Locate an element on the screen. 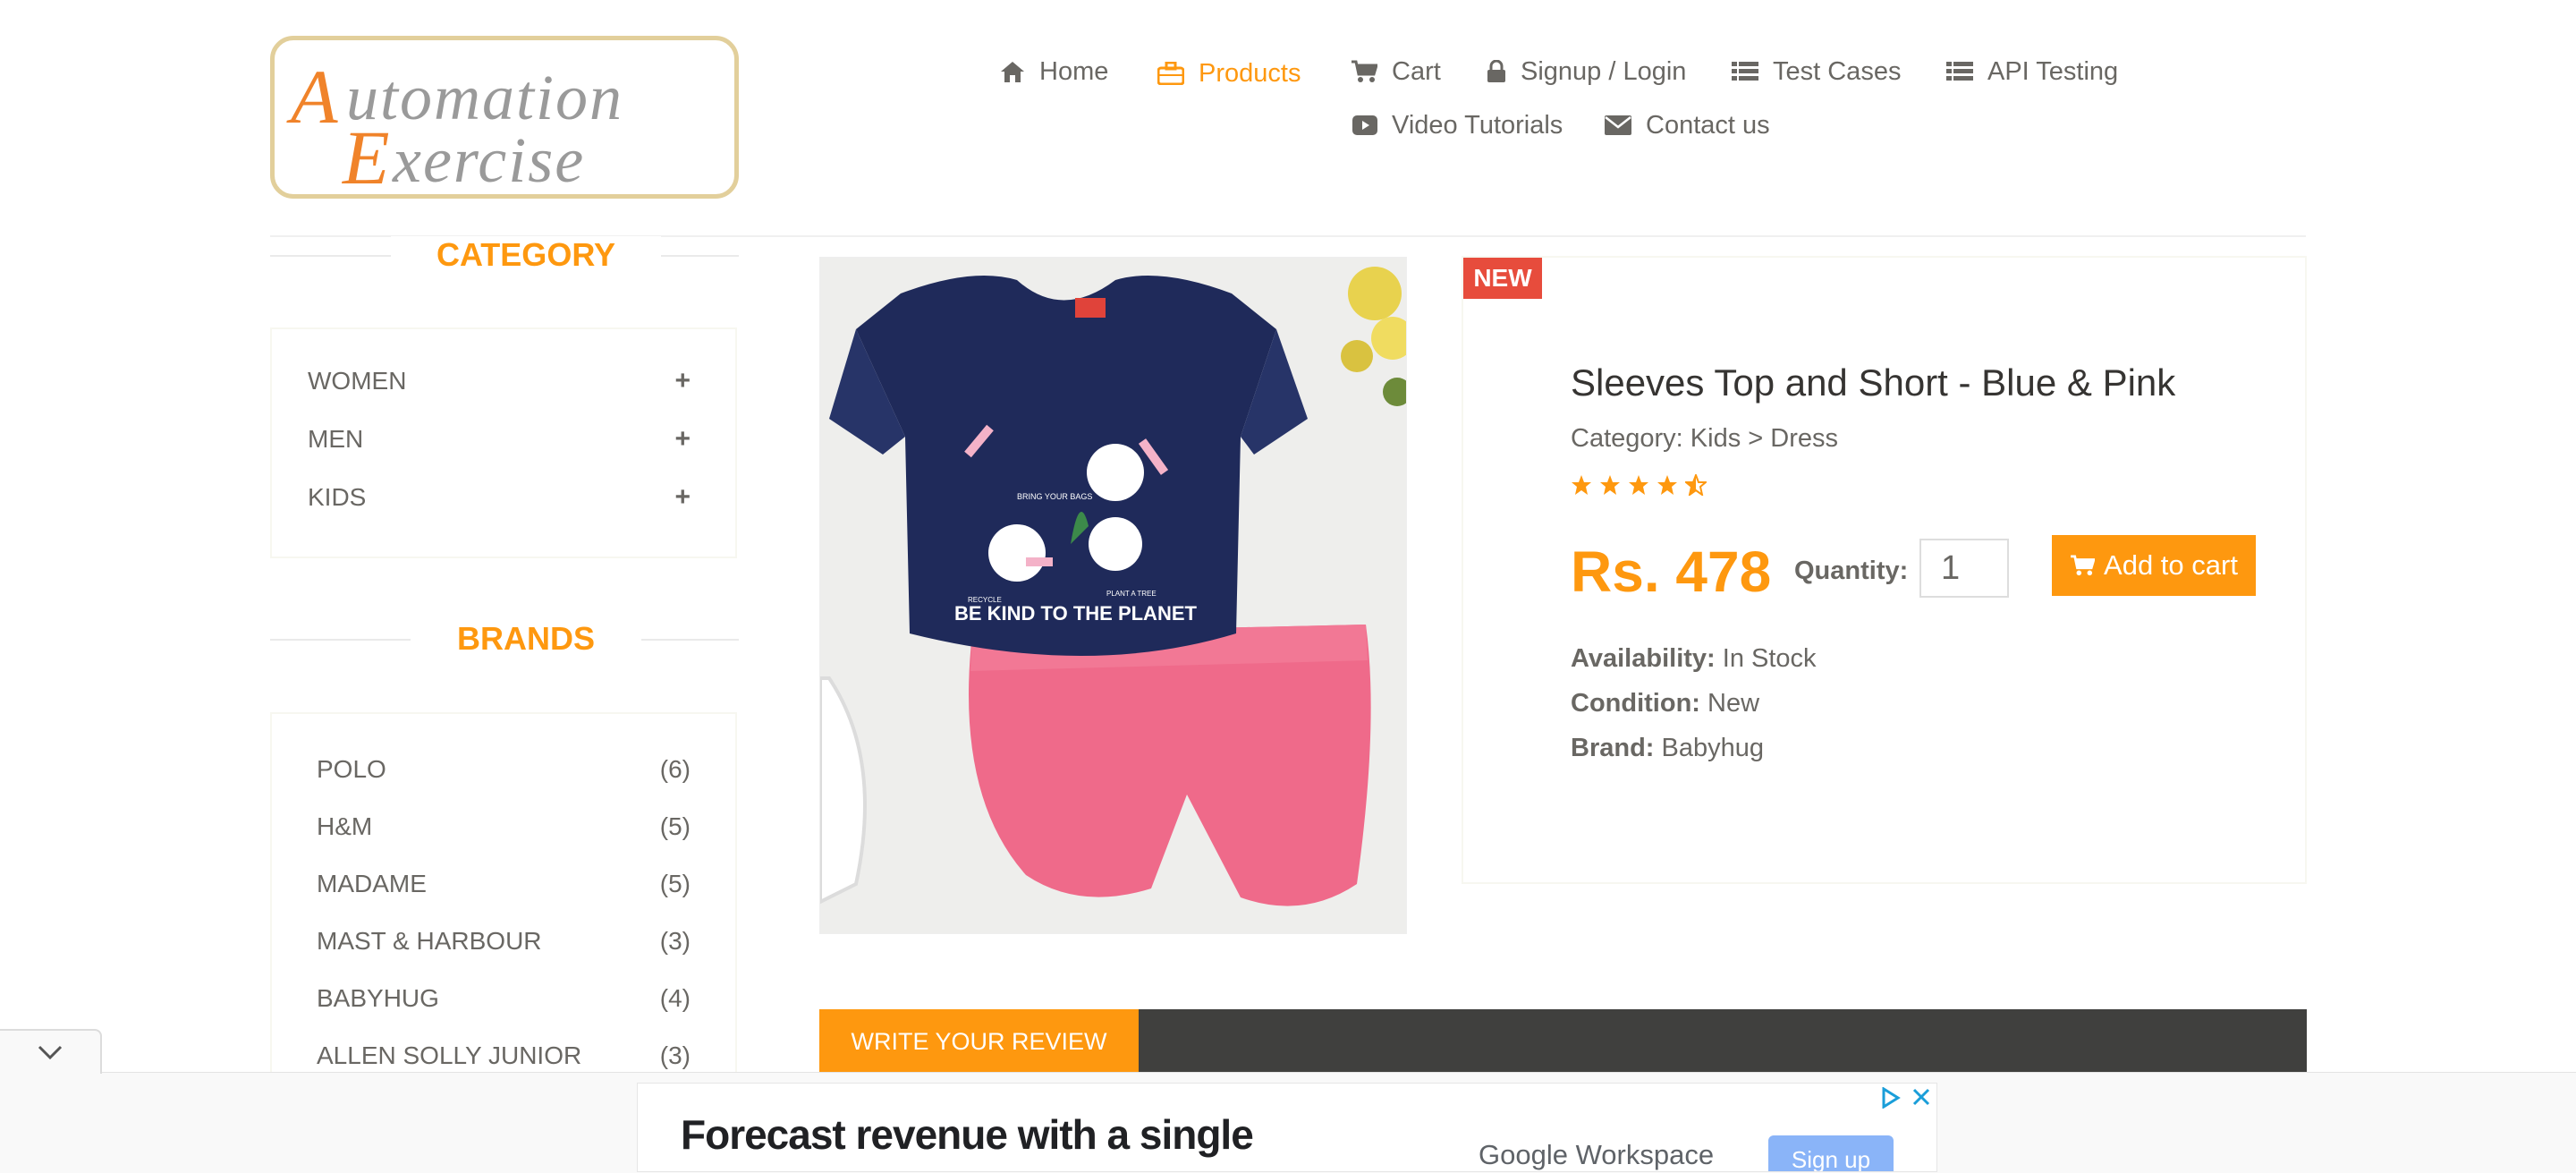 This screenshot has width=2576, height=1173. ad-brand-google: Google is located at coordinates (1523, 1154).